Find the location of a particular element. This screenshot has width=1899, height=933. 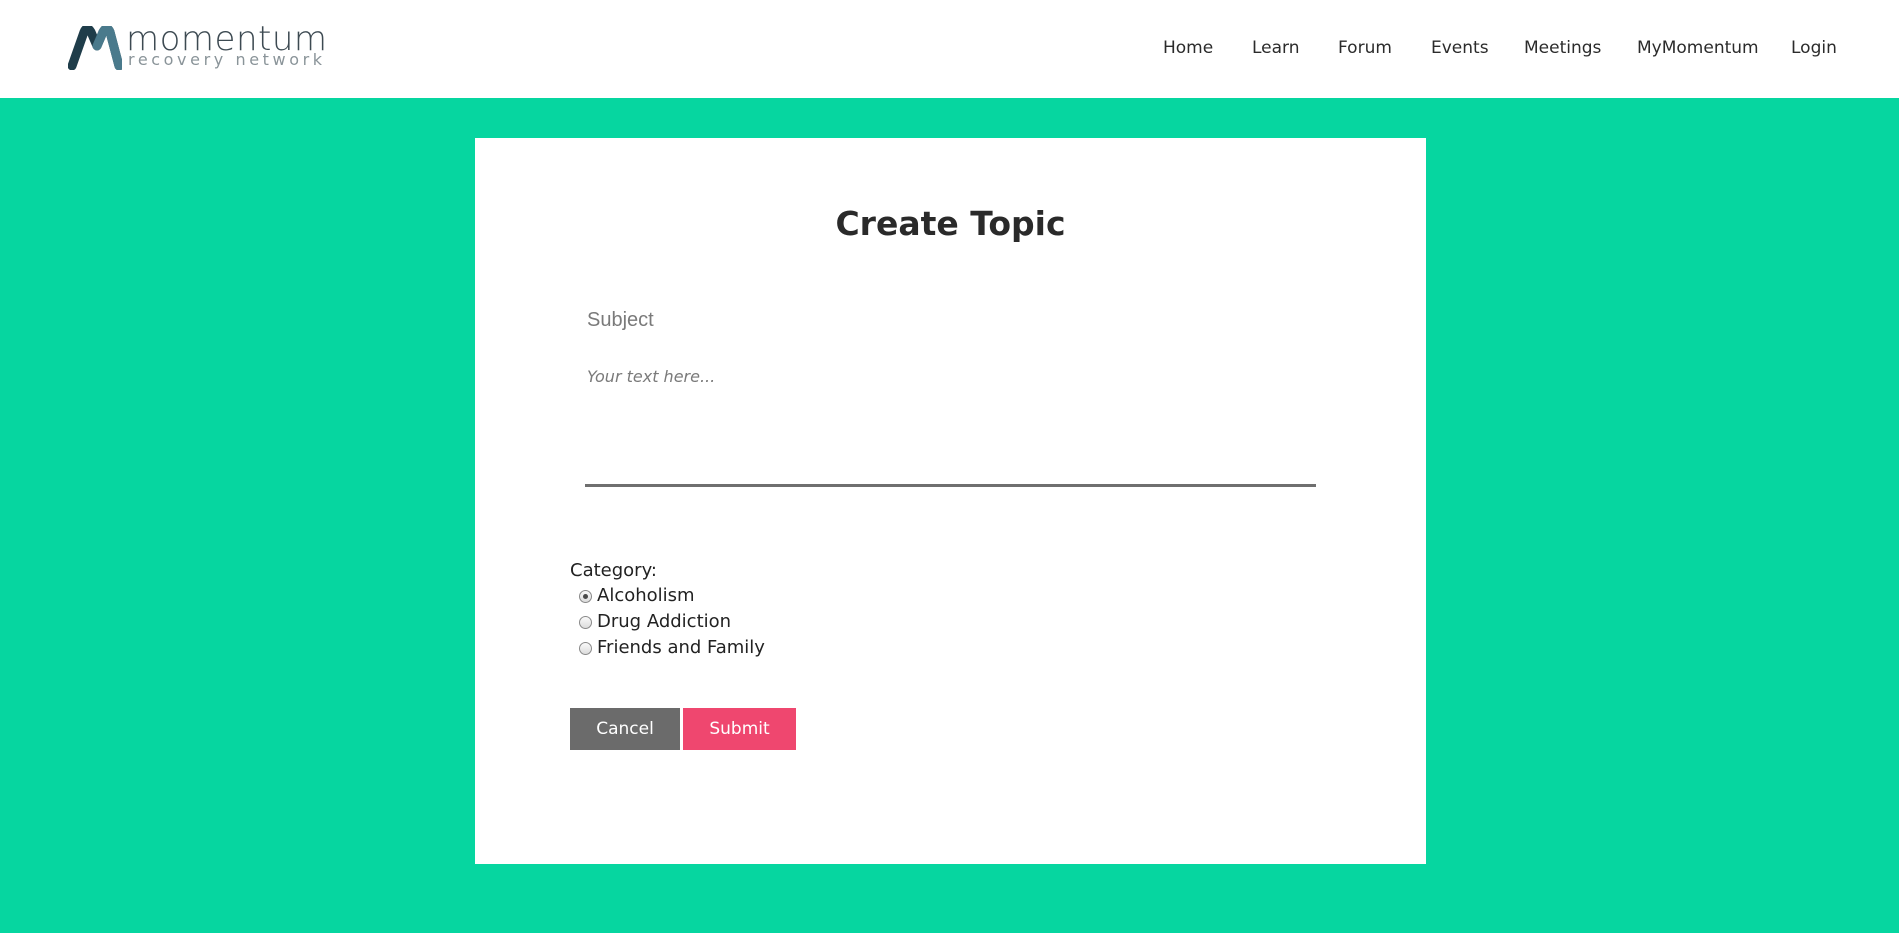

category-label: Category: is located at coordinates (613, 570).